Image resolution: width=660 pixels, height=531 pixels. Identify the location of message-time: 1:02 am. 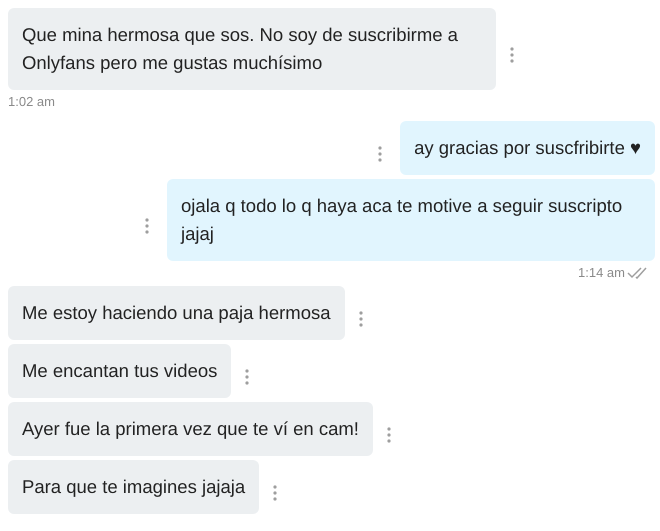
(31, 101).